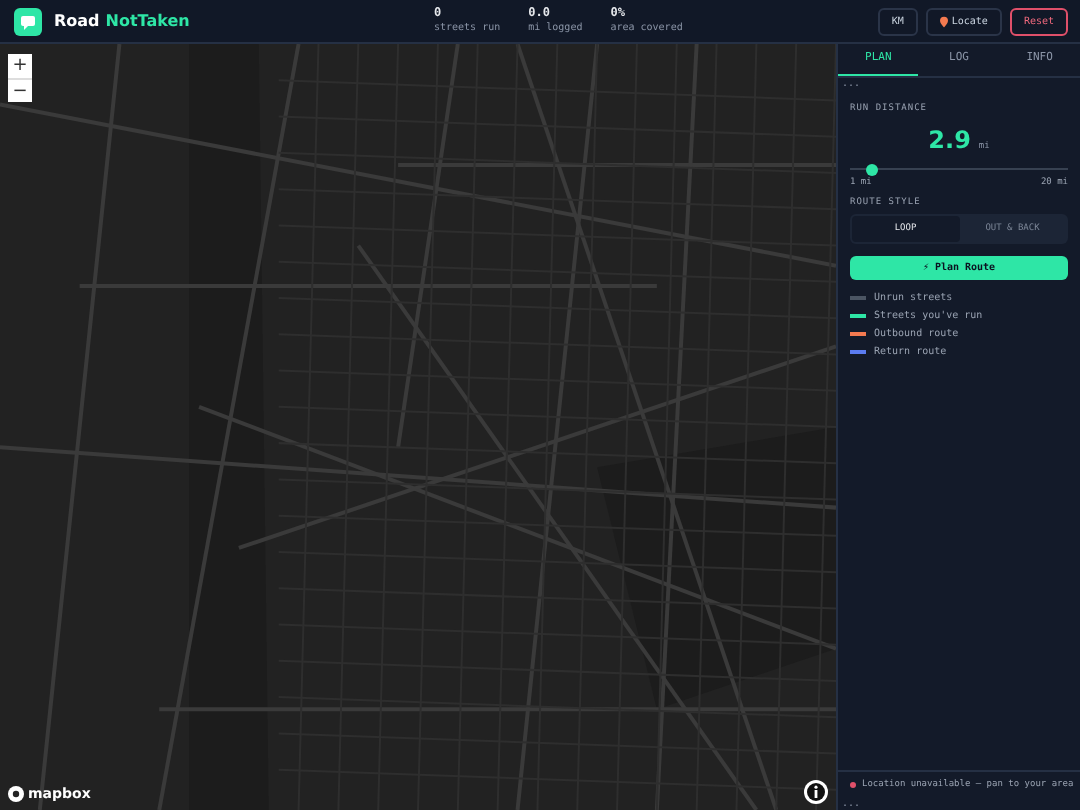 The image size is (1080, 810). Describe the element at coordinates (28, 21) in the screenshot. I see `logo-icon` at that location.